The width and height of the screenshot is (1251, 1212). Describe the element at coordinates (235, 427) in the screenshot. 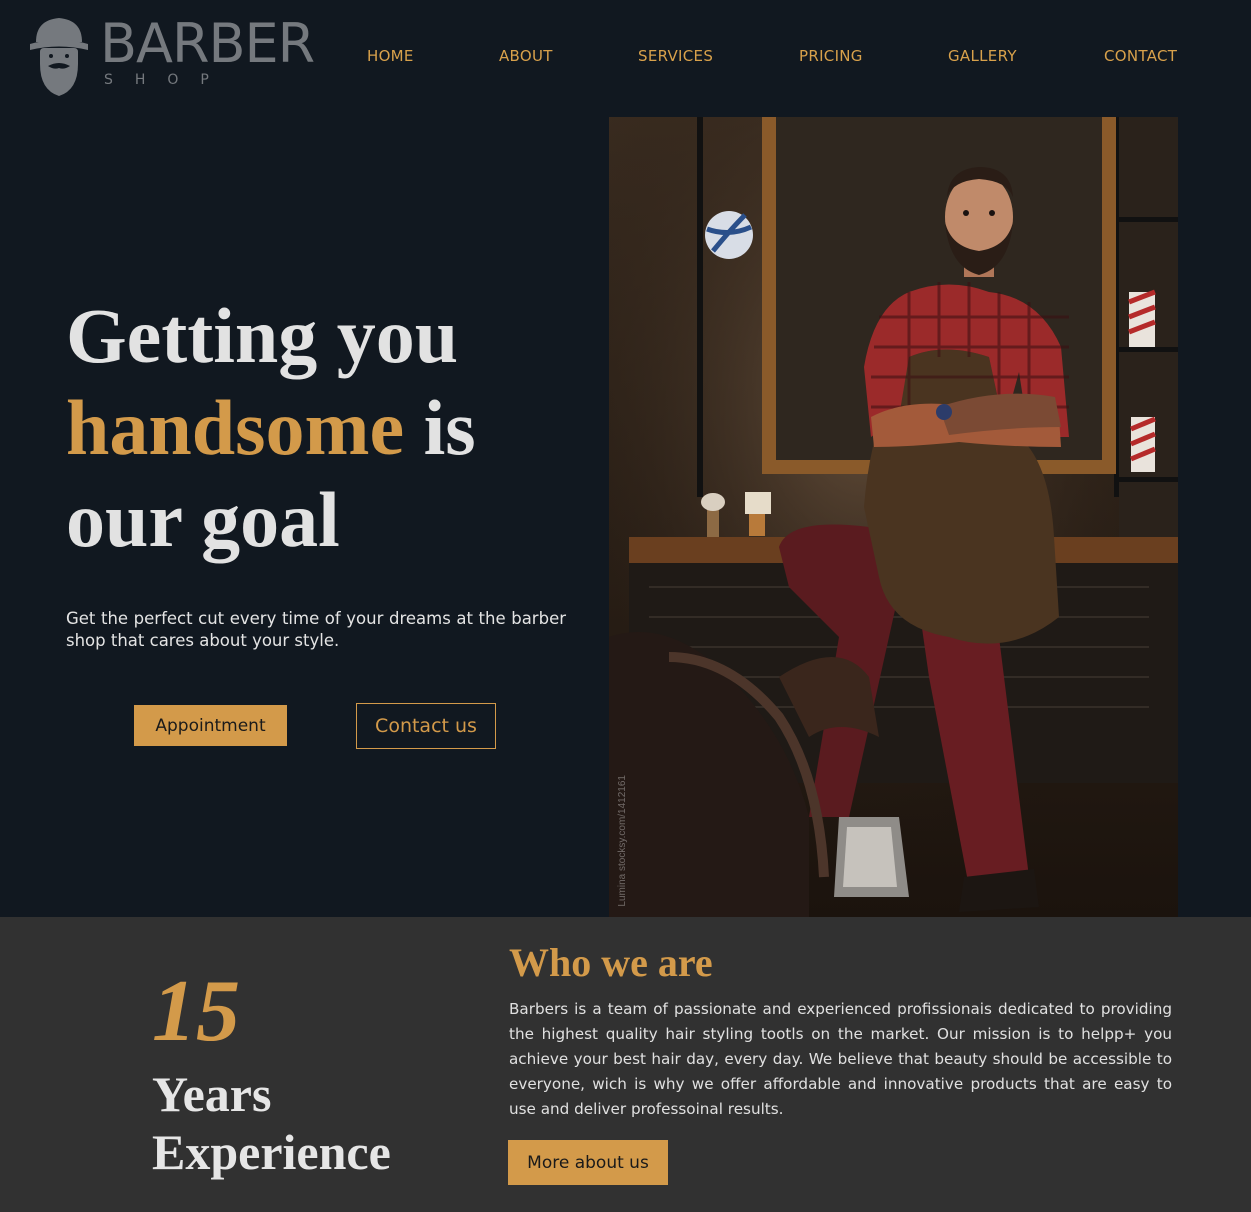

I see `hero-title-highlight: handsome` at that location.